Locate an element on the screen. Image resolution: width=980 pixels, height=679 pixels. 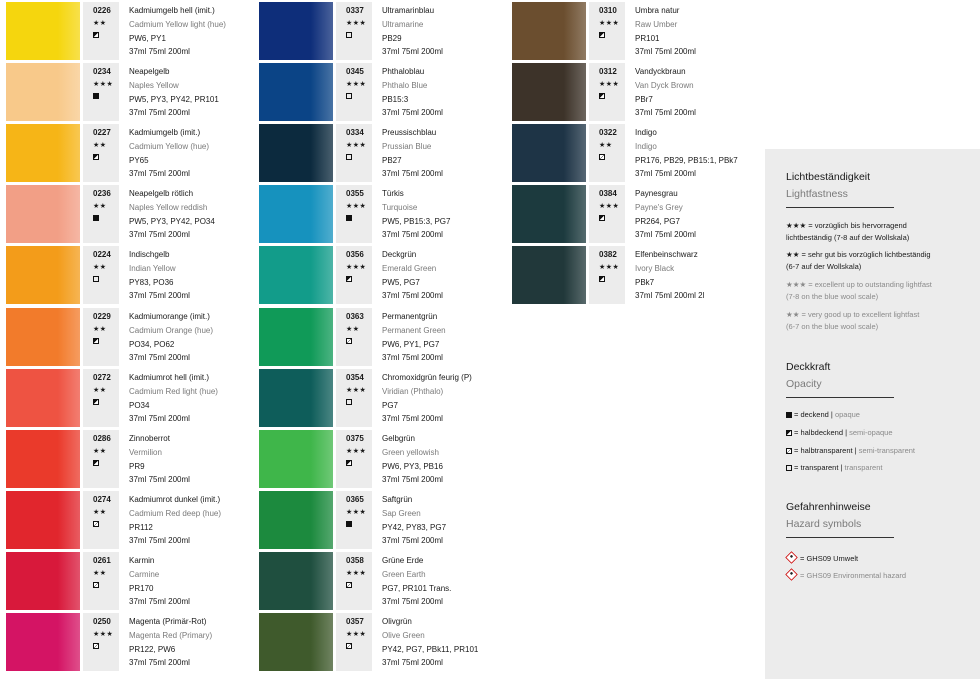
color-name-de: Kadmiumrot dunkel (imit.) is located at coordinates (175, 499).